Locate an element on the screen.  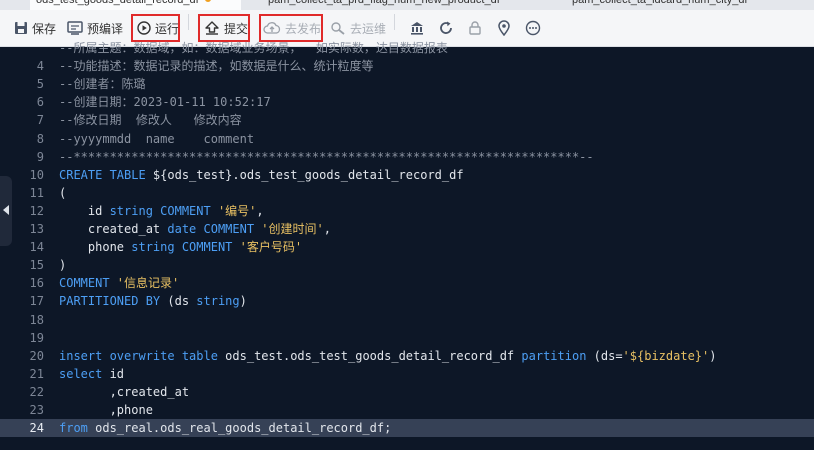
code-line: 18 is located at coordinates (407, 320).